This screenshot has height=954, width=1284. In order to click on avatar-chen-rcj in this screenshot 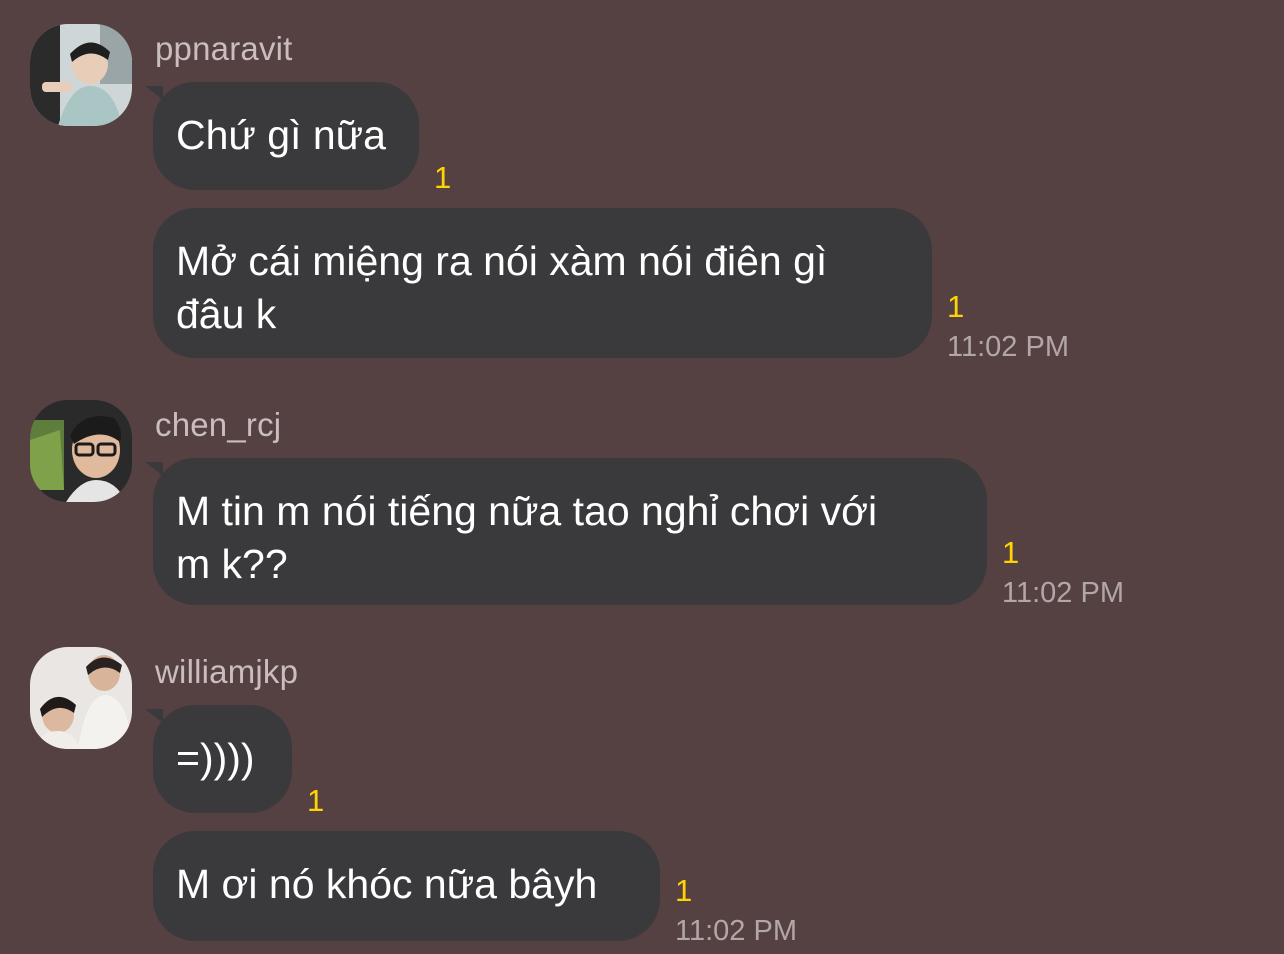, I will do `click(81, 451)`.